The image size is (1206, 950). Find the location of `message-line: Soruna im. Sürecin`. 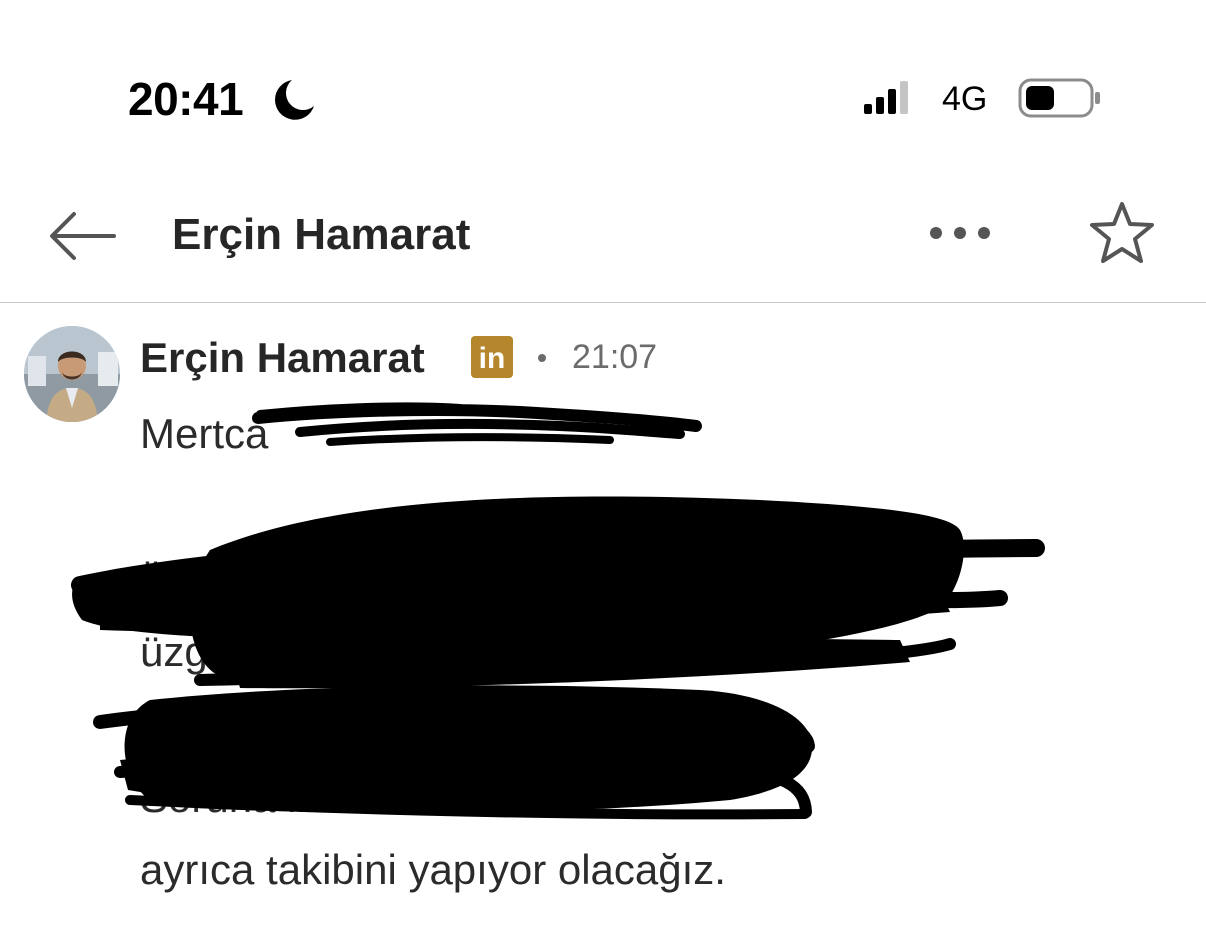

message-line: Soruna im. Sürecin is located at coordinates (319, 797).